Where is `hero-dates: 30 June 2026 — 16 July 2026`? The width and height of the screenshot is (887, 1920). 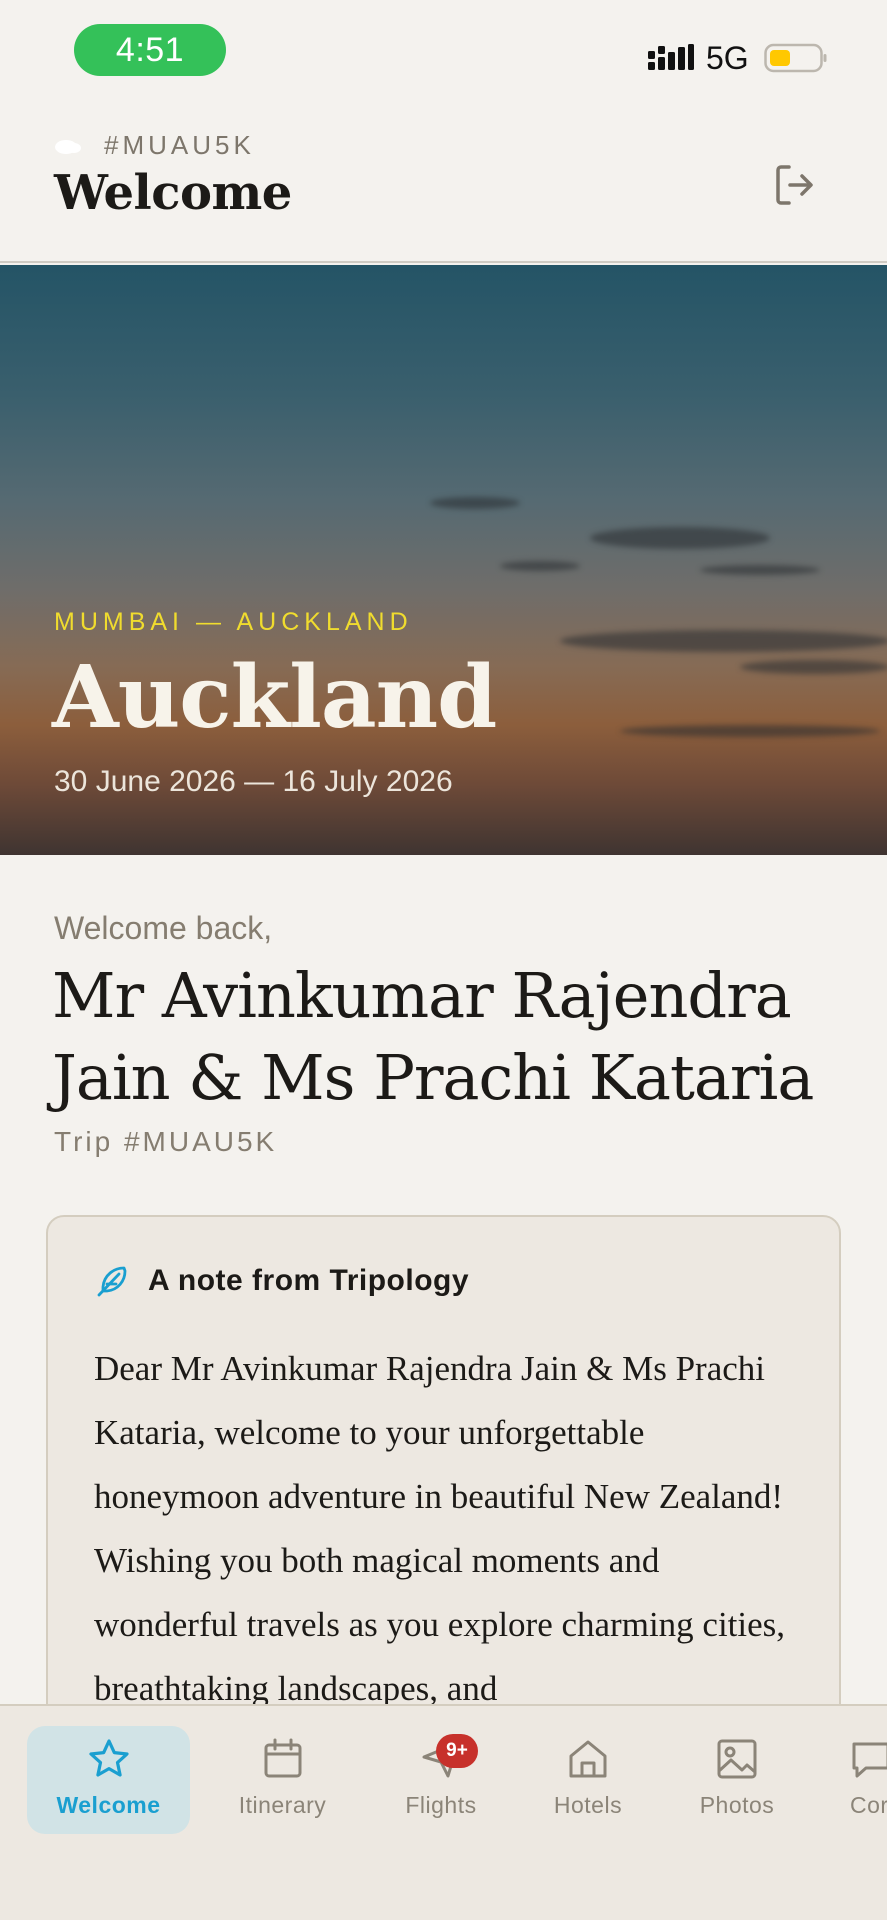 hero-dates: 30 June 2026 — 16 July 2026 is located at coordinates (253, 781).